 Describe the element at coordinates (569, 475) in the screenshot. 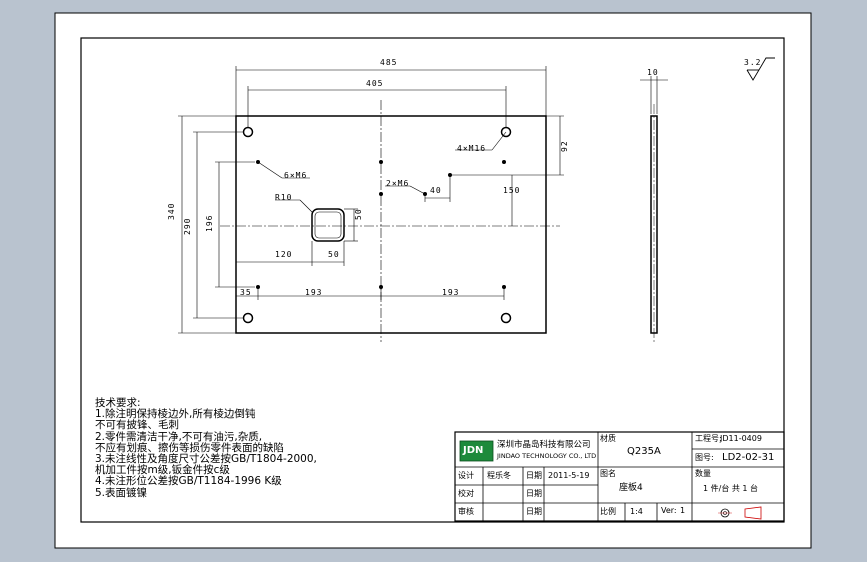

I see `date-value: 2011-5-19` at that location.